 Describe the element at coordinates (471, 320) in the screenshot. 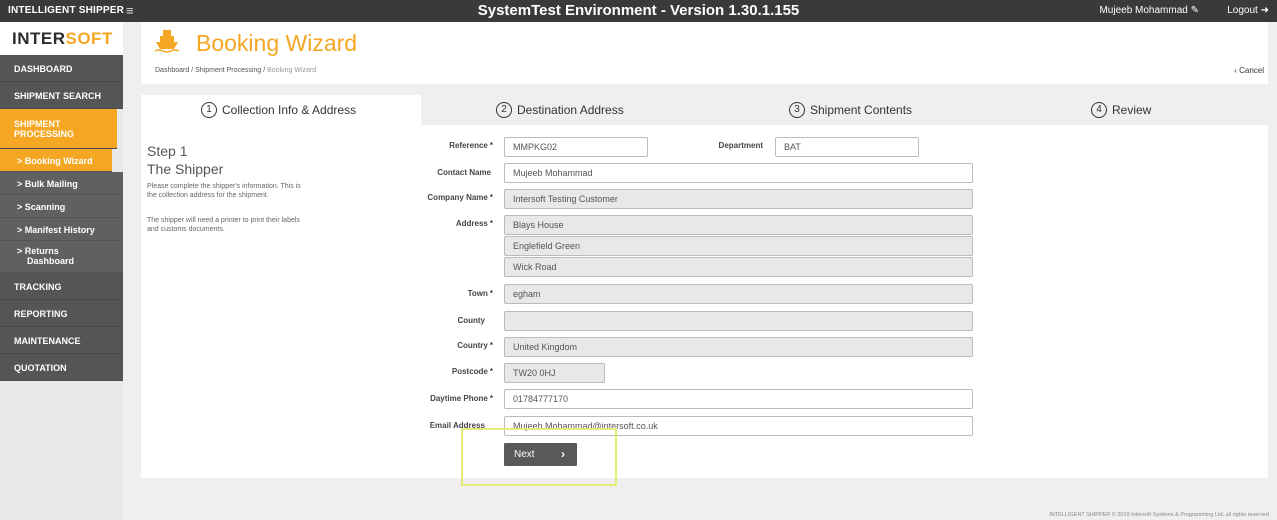

I see `county-label: County` at that location.